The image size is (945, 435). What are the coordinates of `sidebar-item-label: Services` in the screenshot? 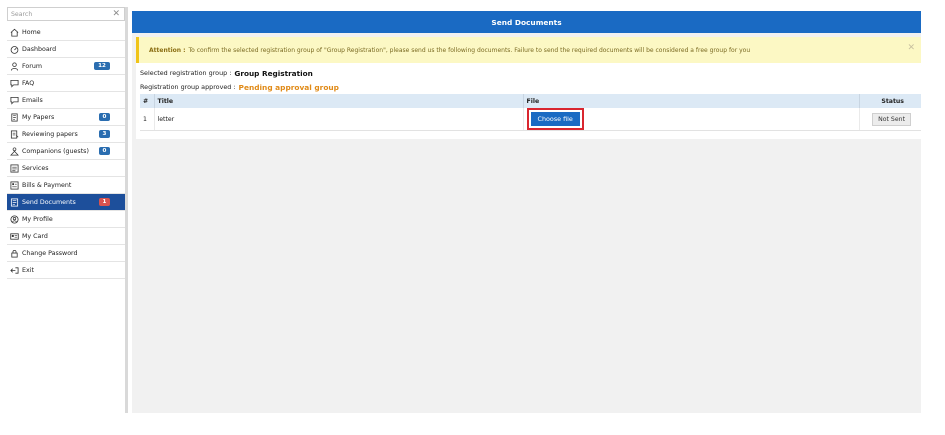 It's located at (35, 168).